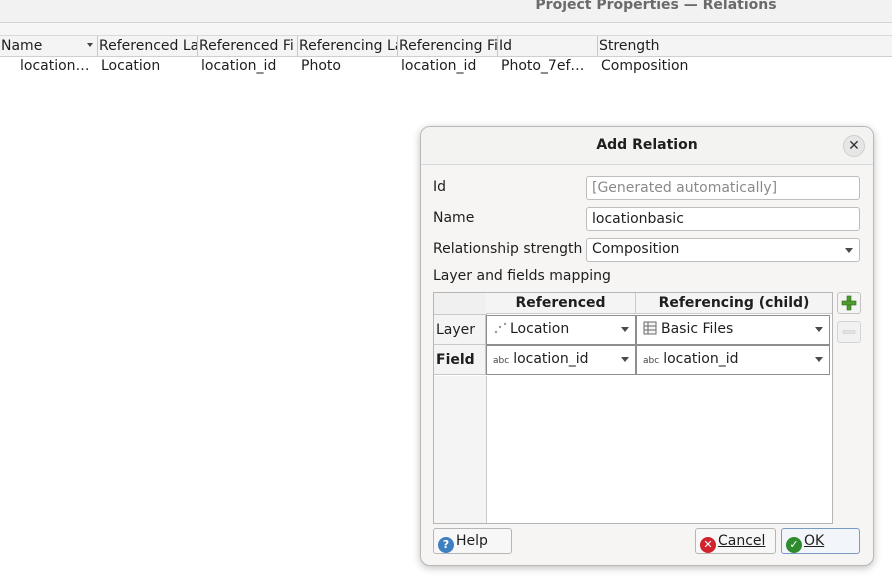  I want to click on minus-icon, so click(849, 332).